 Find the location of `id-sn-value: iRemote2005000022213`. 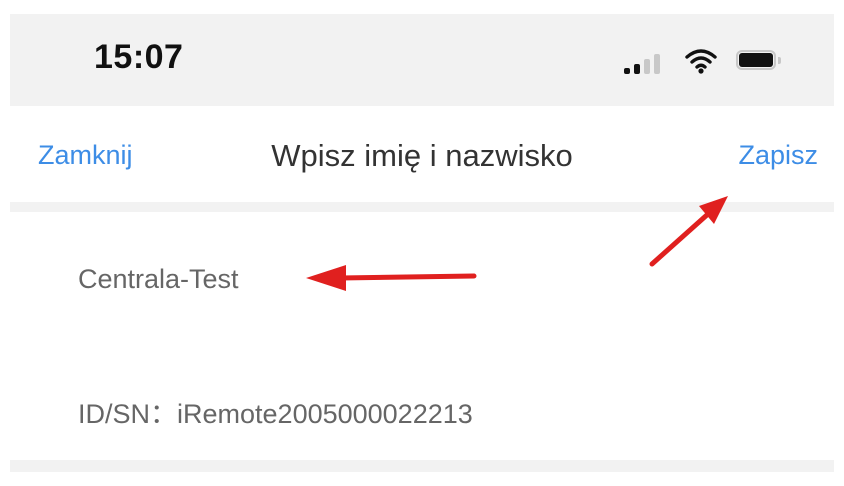

id-sn-value: iRemote2005000022213 is located at coordinates (325, 414).